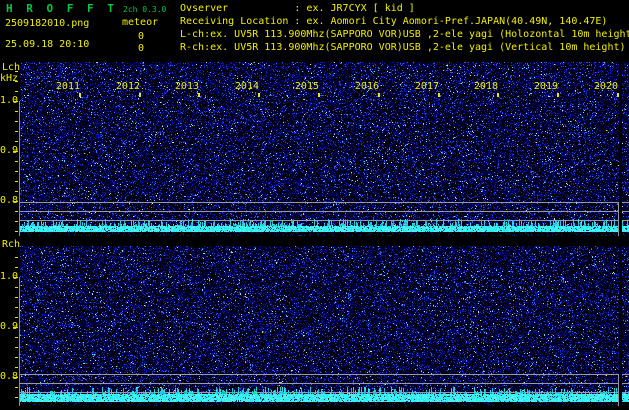 This screenshot has height=410, width=629. What do you see at coordinates (545, 86) in the screenshot?
I see `time-label: 2019` at bounding box center [545, 86].